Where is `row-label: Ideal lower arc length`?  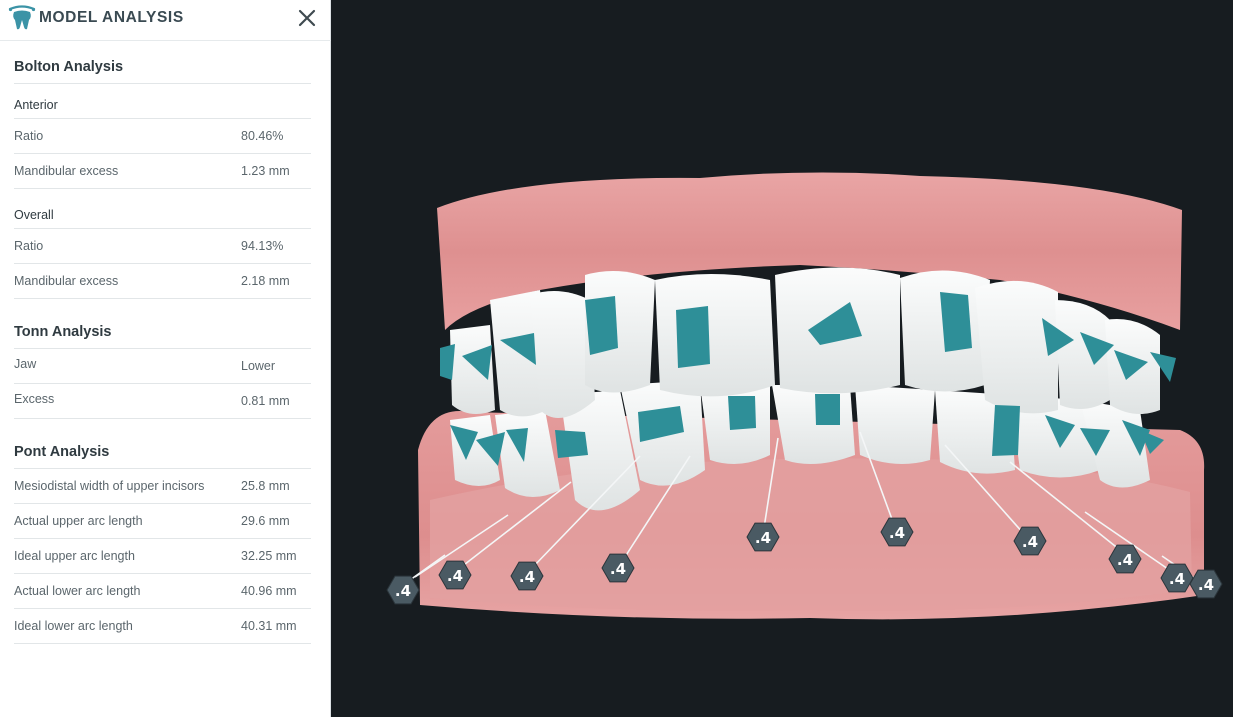
row-label: Ideal lower arc length is located at coordinates (73, 626).